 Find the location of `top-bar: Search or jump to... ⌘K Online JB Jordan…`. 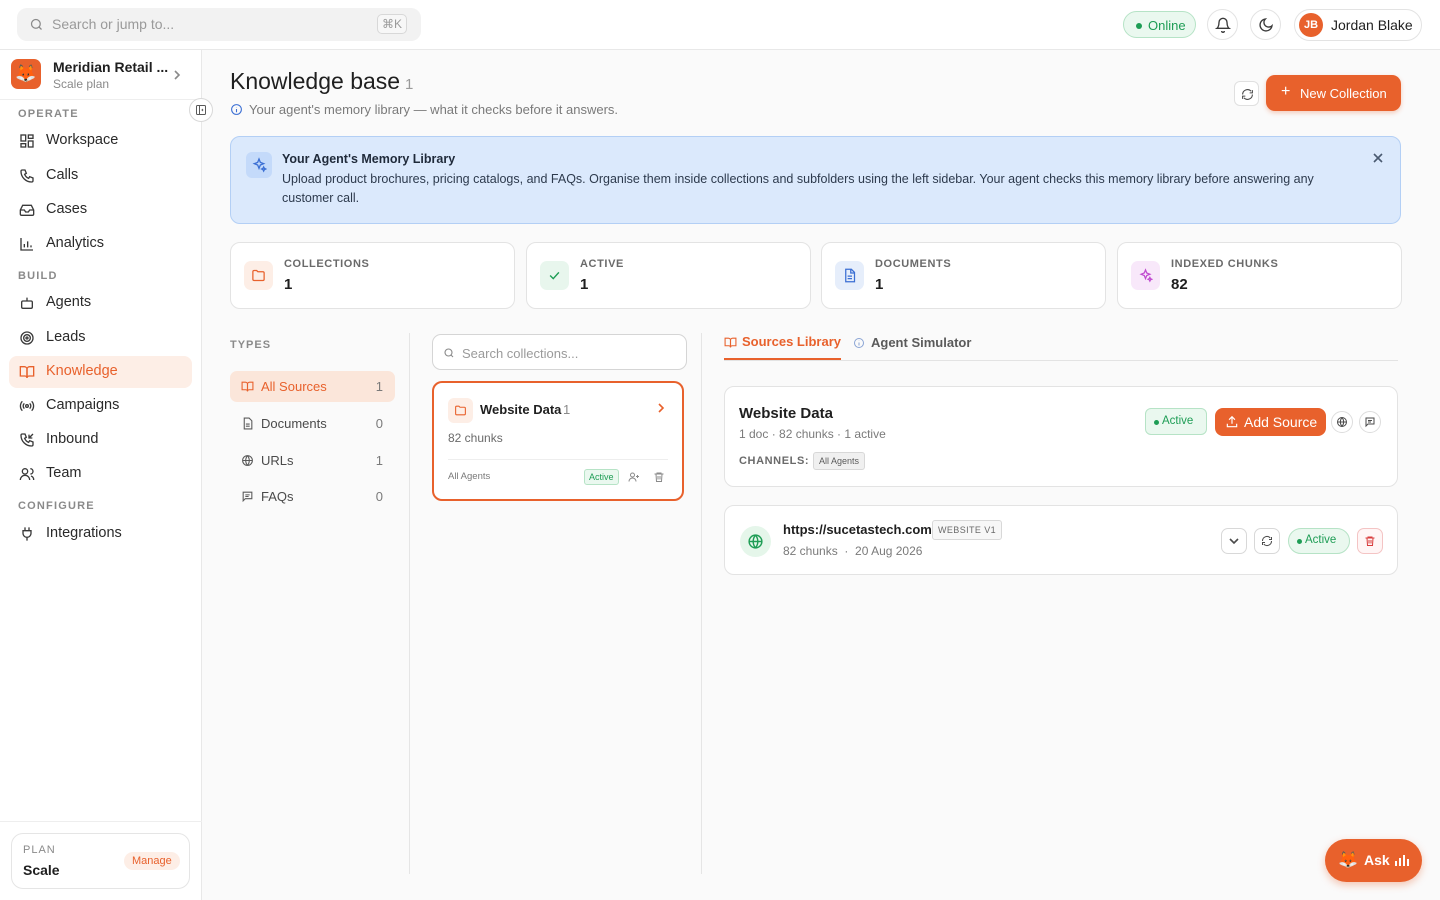

top-bar: Search or jump to... ⌘K Online JB Jordan… is located at coordinates (720, 25).